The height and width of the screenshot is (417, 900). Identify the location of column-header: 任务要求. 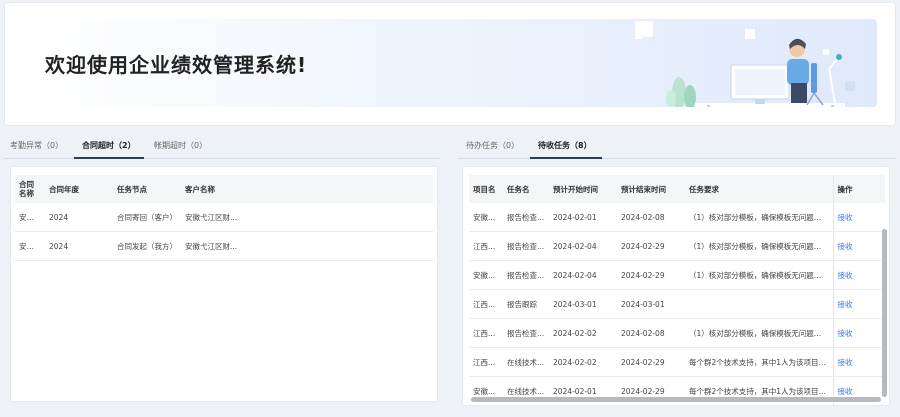
(759, 189).